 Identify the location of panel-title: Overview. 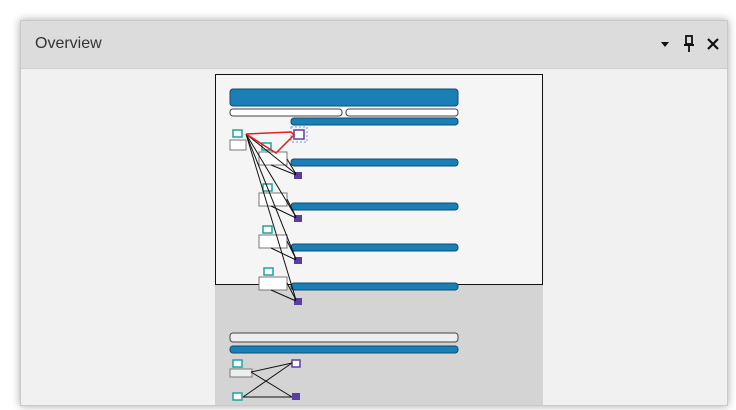
(68, 43).